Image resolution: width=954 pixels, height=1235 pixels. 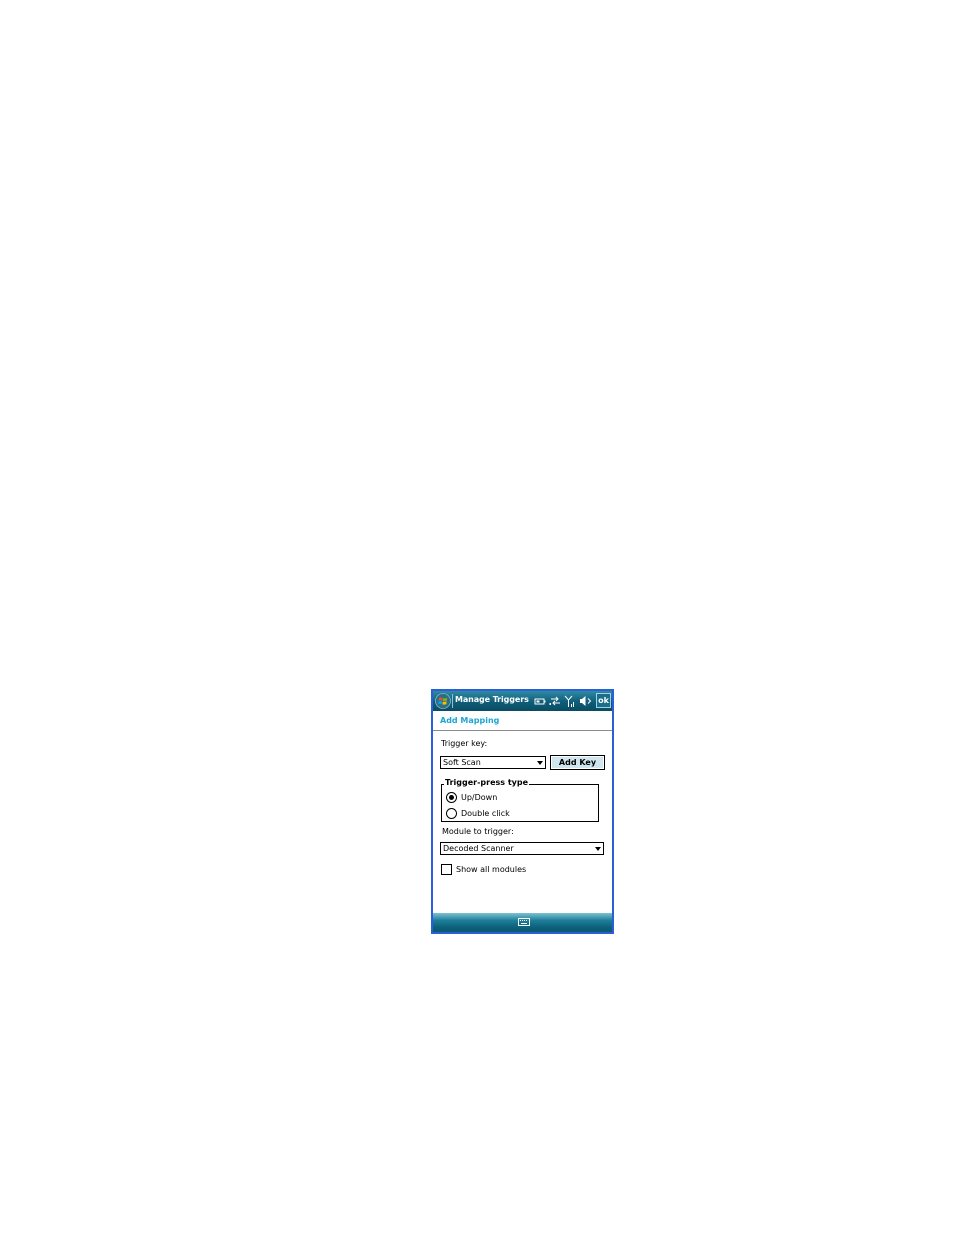 What do you see at coordinates (585, 701) in the screenshot?
I see `volume-icon` at bounding box center [585, 701].